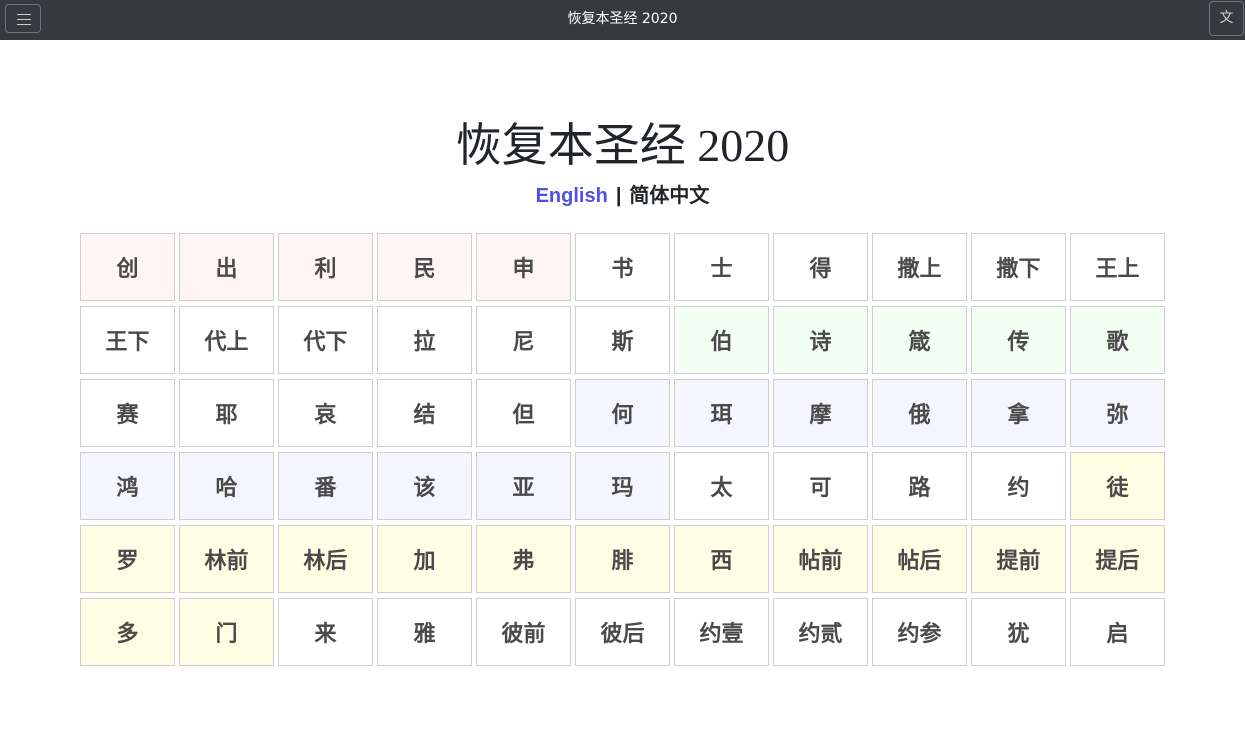 This screenshot has width=1245, height=739. I want to click on language-toggle-button: 文, so click(1226, 18).